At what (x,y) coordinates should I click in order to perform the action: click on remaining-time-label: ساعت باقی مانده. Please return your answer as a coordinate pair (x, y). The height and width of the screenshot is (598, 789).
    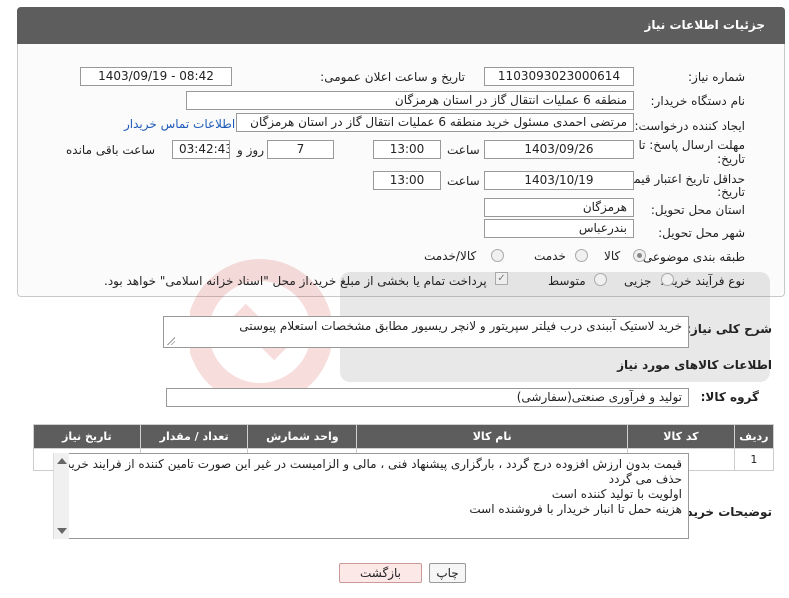
    Looking at the image, I should click on (111, 150).